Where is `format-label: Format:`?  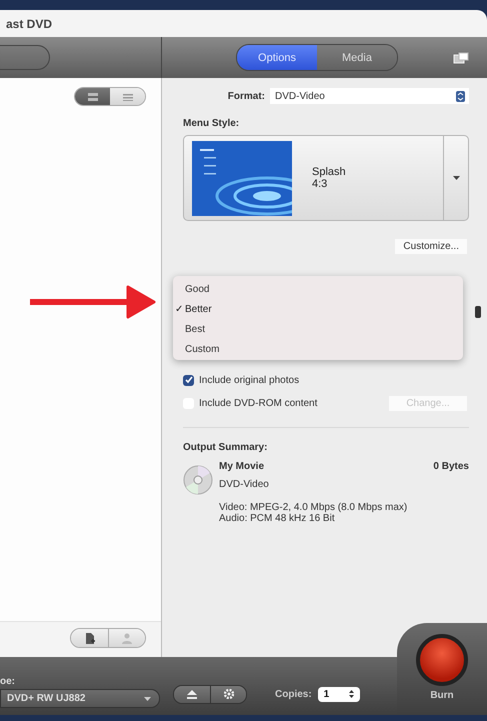
format-label: Format: is located at coordinates (245, 96).